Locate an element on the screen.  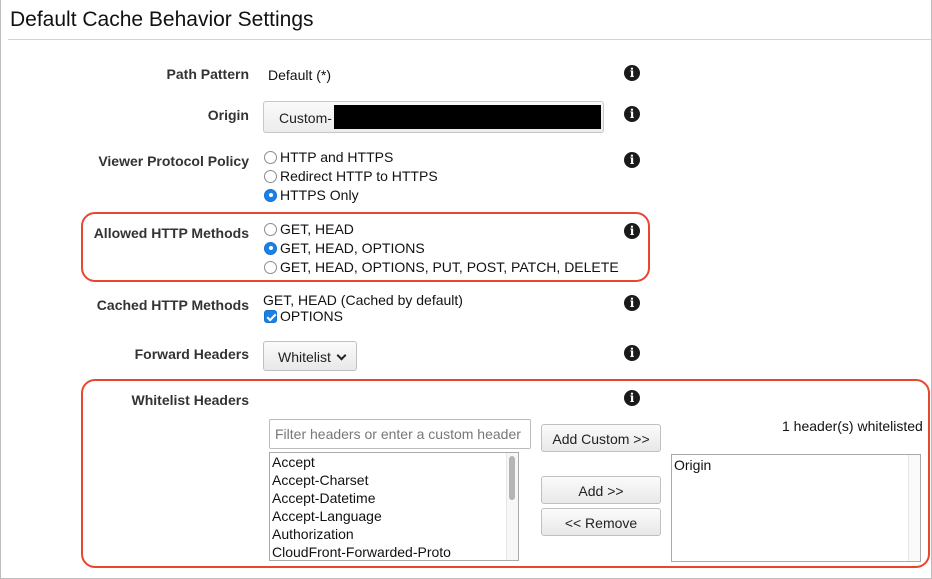
checkbox-label: OPTIONS is located at coordinates (312, 316).